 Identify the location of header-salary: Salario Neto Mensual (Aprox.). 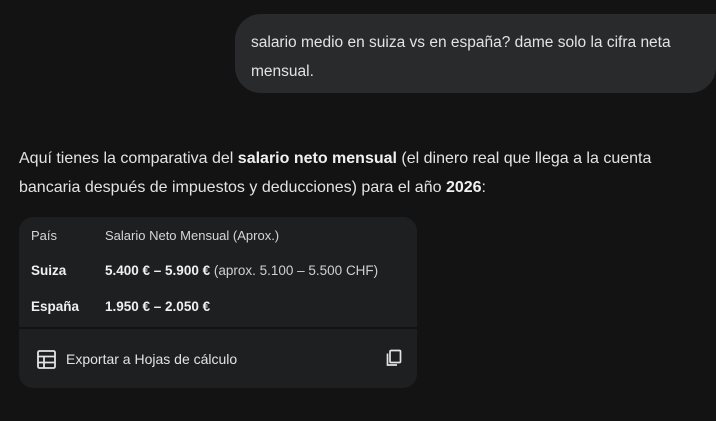
(192, 235).